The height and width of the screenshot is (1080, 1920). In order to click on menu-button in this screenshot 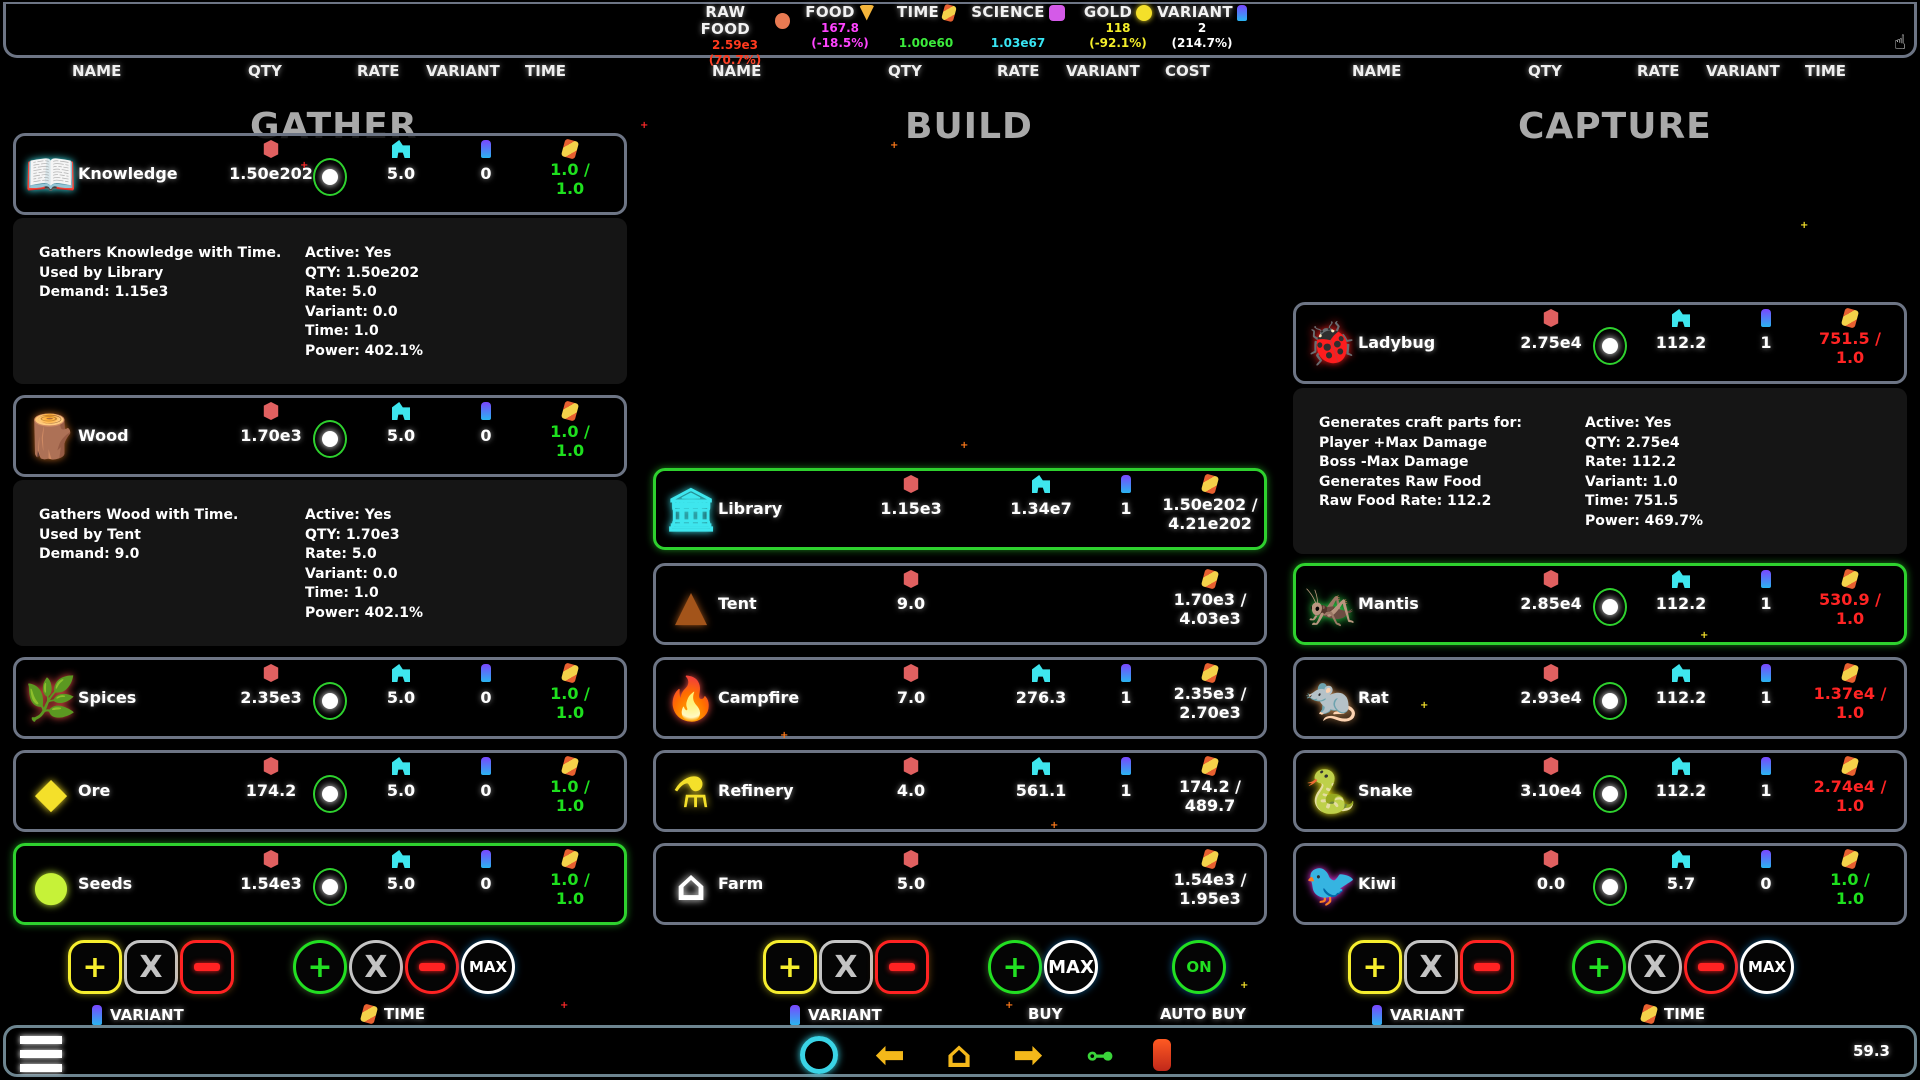, I will do `click(41, 1054)`.